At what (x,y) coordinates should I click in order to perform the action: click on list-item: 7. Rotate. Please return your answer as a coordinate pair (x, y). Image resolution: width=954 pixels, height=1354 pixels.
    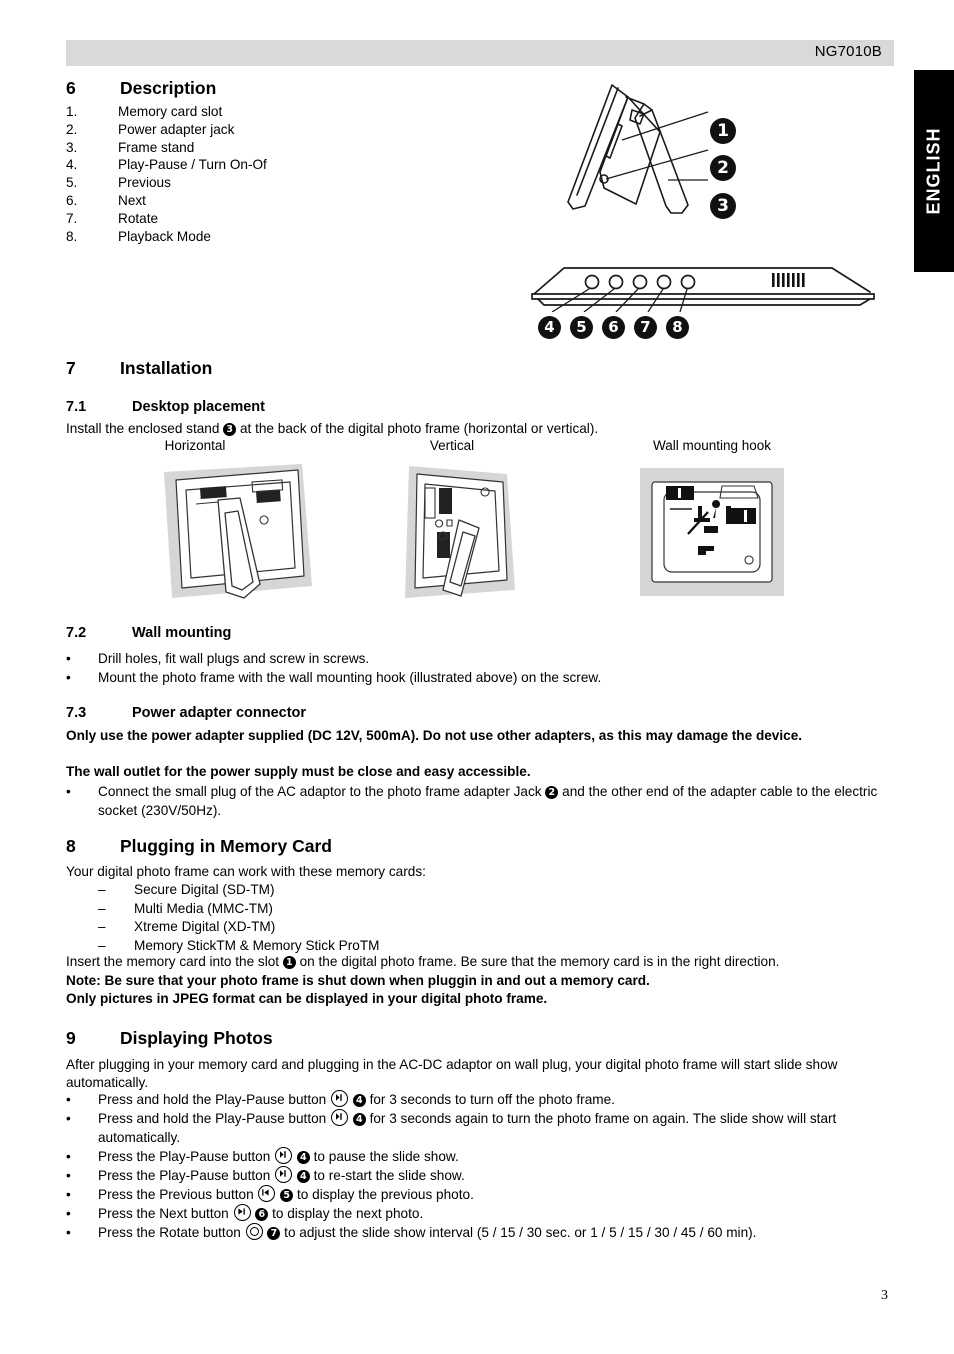
    Looking at the image, I should click on (166, 219).